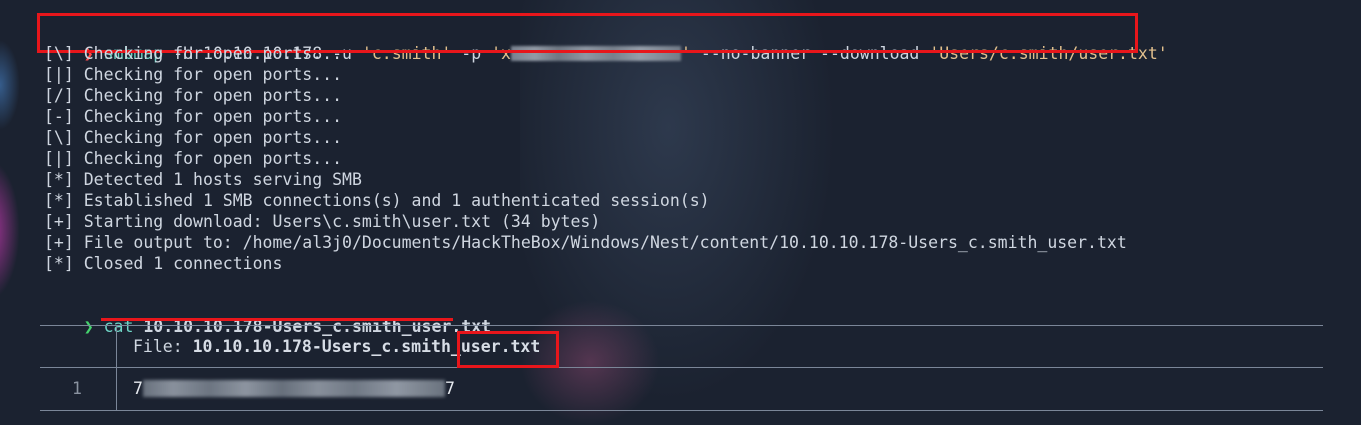 This screenshot has height=425, width=1361. Describe the element at coordinates (203, 179) in the screenshot. I see `output-line: [*] Detected 1 hosts serving SMB` at that location.